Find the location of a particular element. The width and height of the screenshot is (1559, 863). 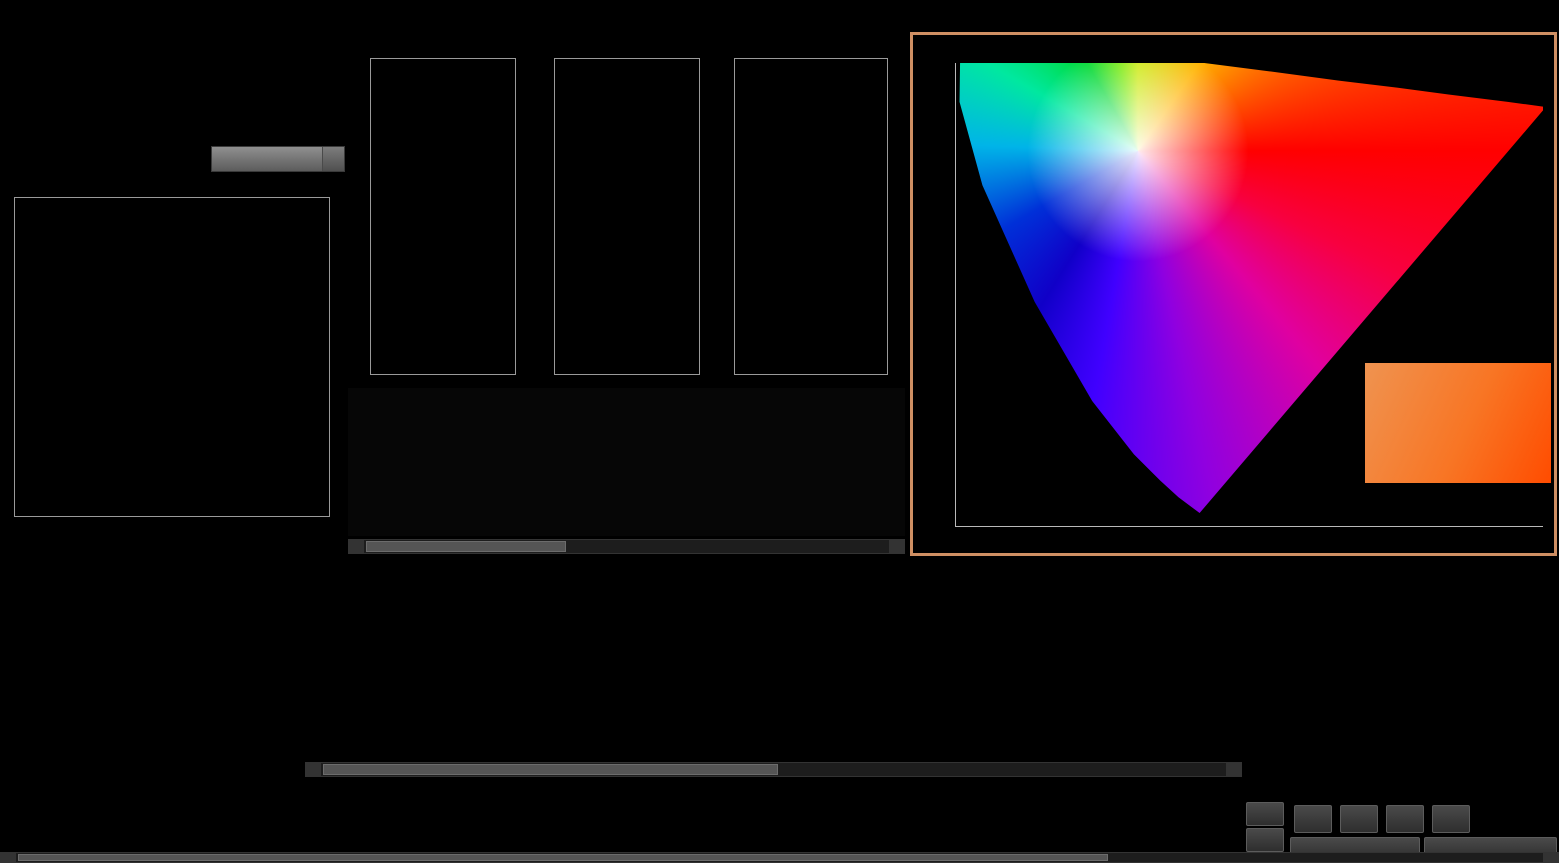

collapse-button is located at coordinates (1265, 814).